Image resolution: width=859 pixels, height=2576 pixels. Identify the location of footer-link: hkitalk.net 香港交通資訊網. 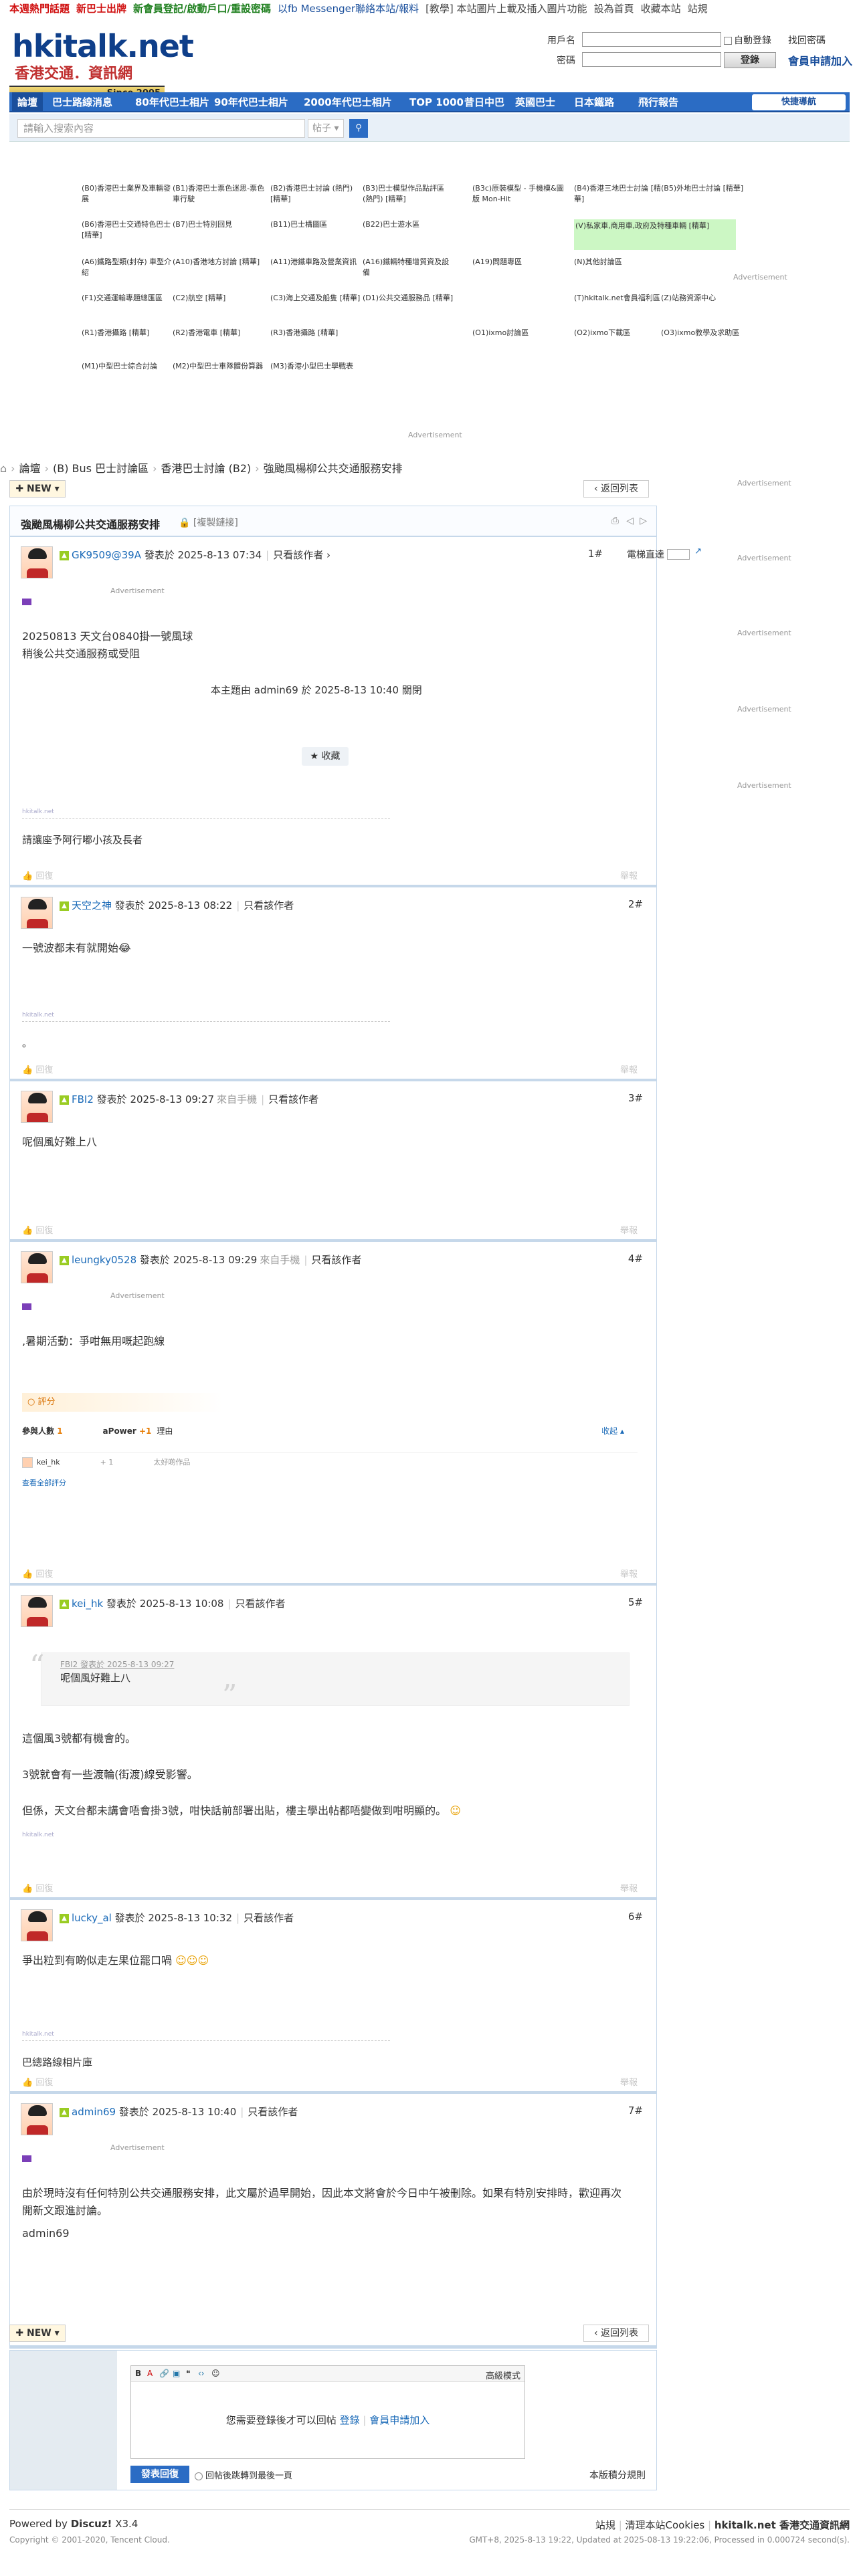
(782, 2525).